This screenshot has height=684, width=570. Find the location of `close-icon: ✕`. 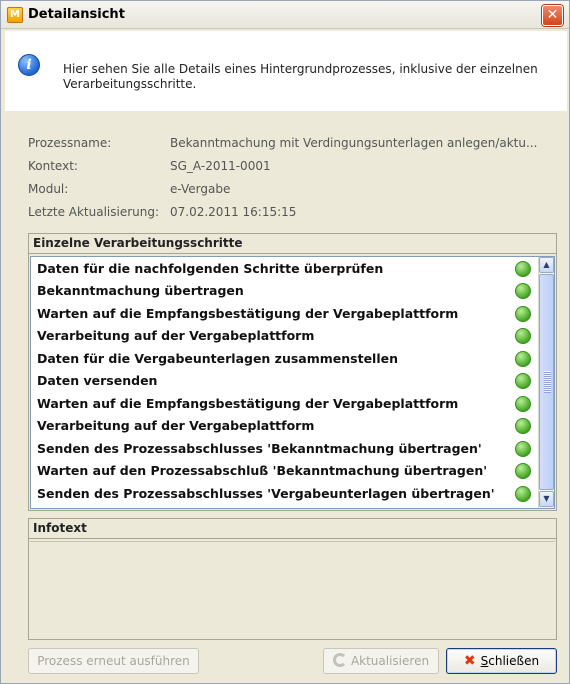

close-icon: ✕ is located at coordinates (552, 15).